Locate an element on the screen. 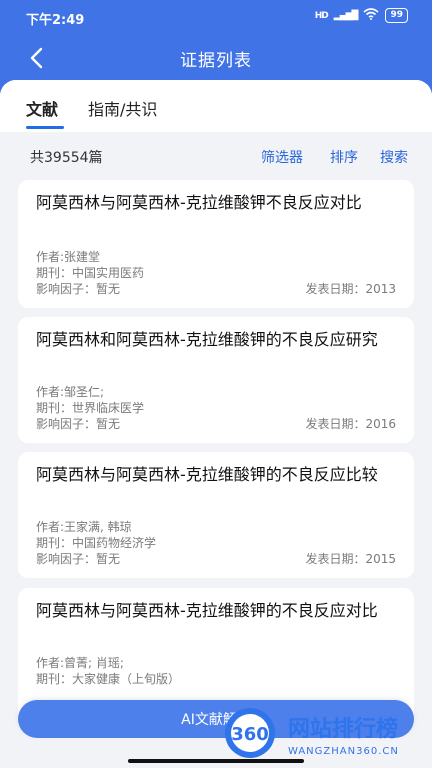  card-title: 阿莫西林与阿莫西林-克拉维酸钾的不良反应比较 is located at coordinates (207, 474).